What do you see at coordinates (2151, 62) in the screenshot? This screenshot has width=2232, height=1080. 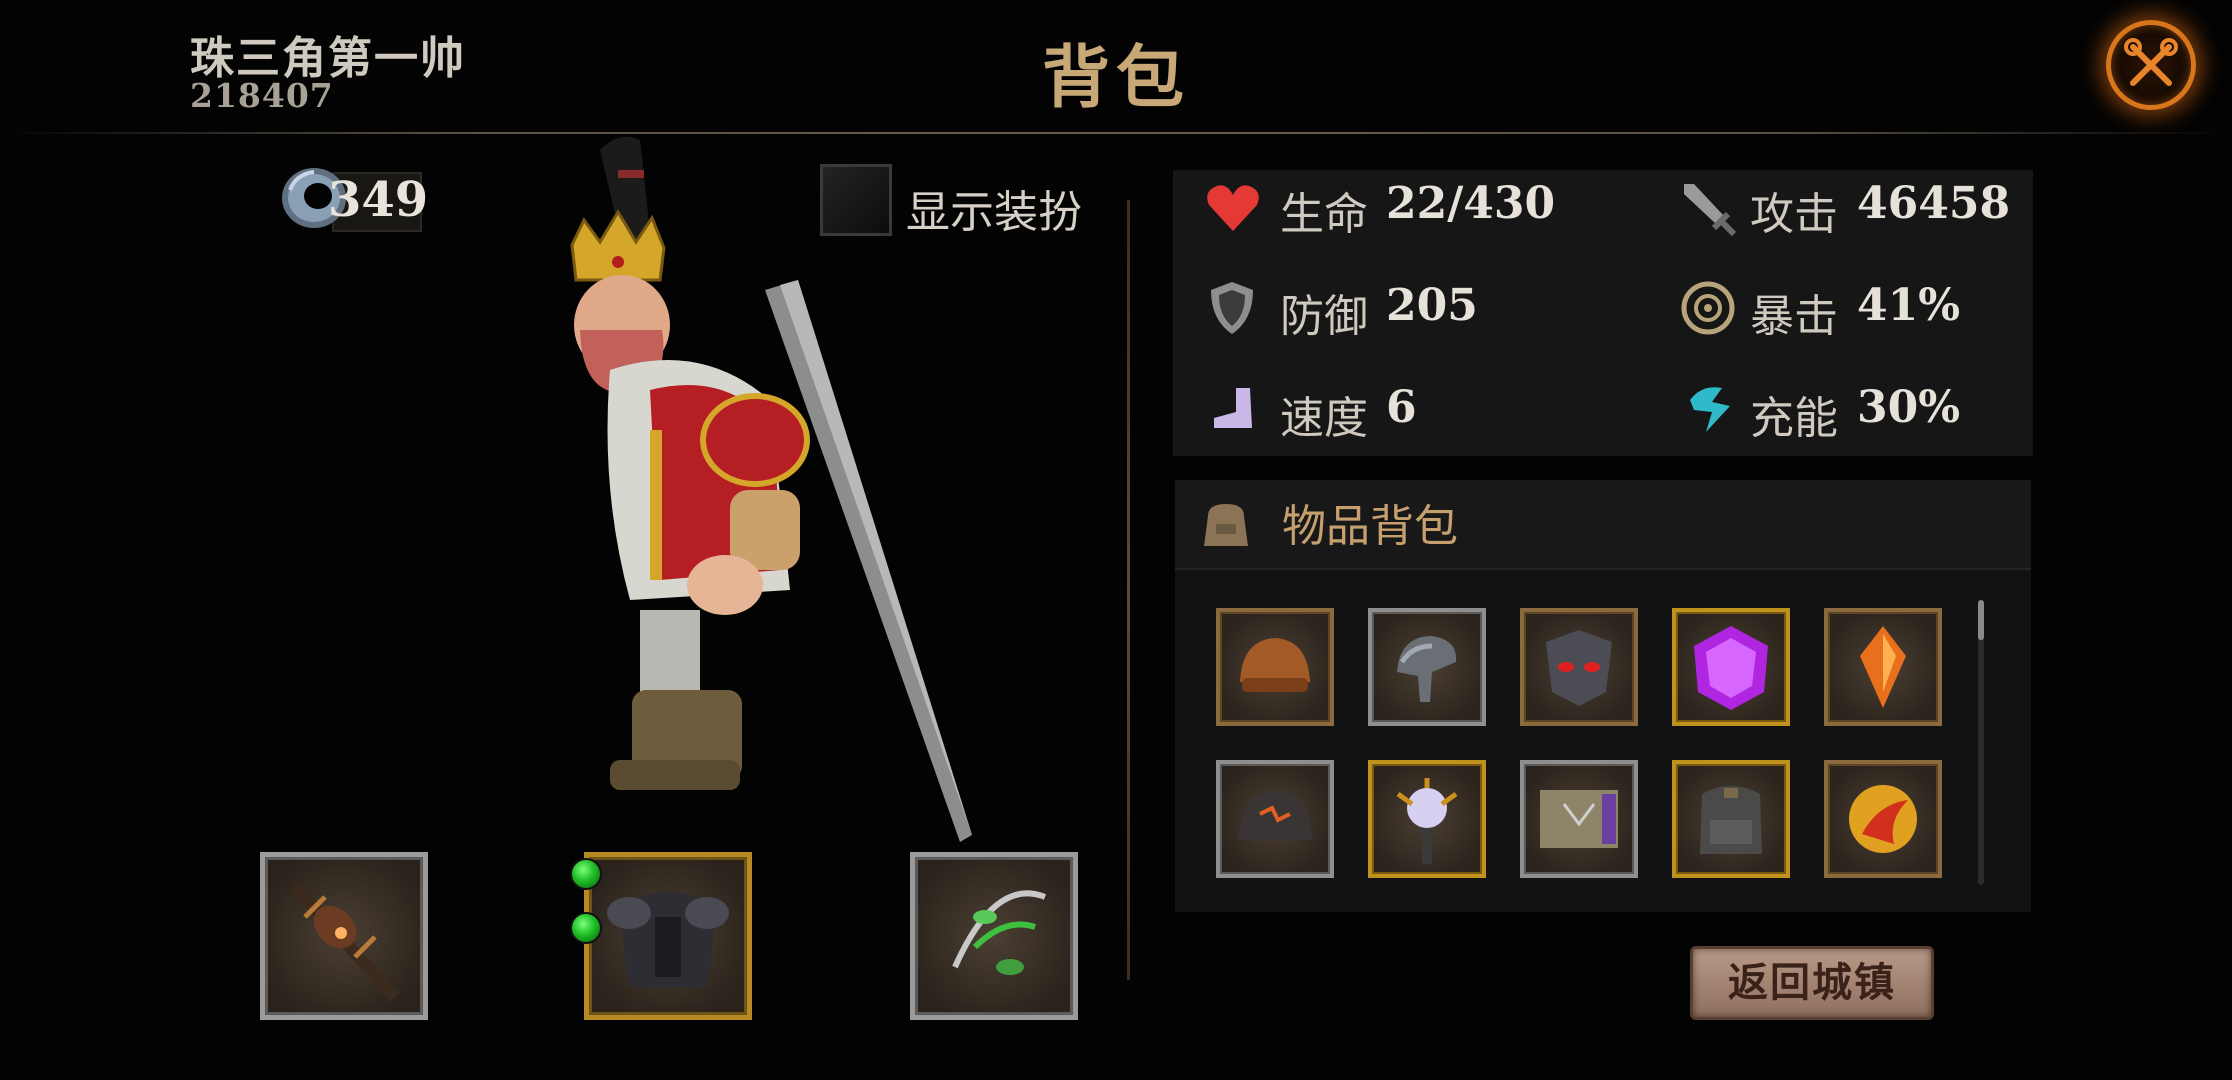 I see `crossed-tools-icon` at bounding box center [2151, 62].